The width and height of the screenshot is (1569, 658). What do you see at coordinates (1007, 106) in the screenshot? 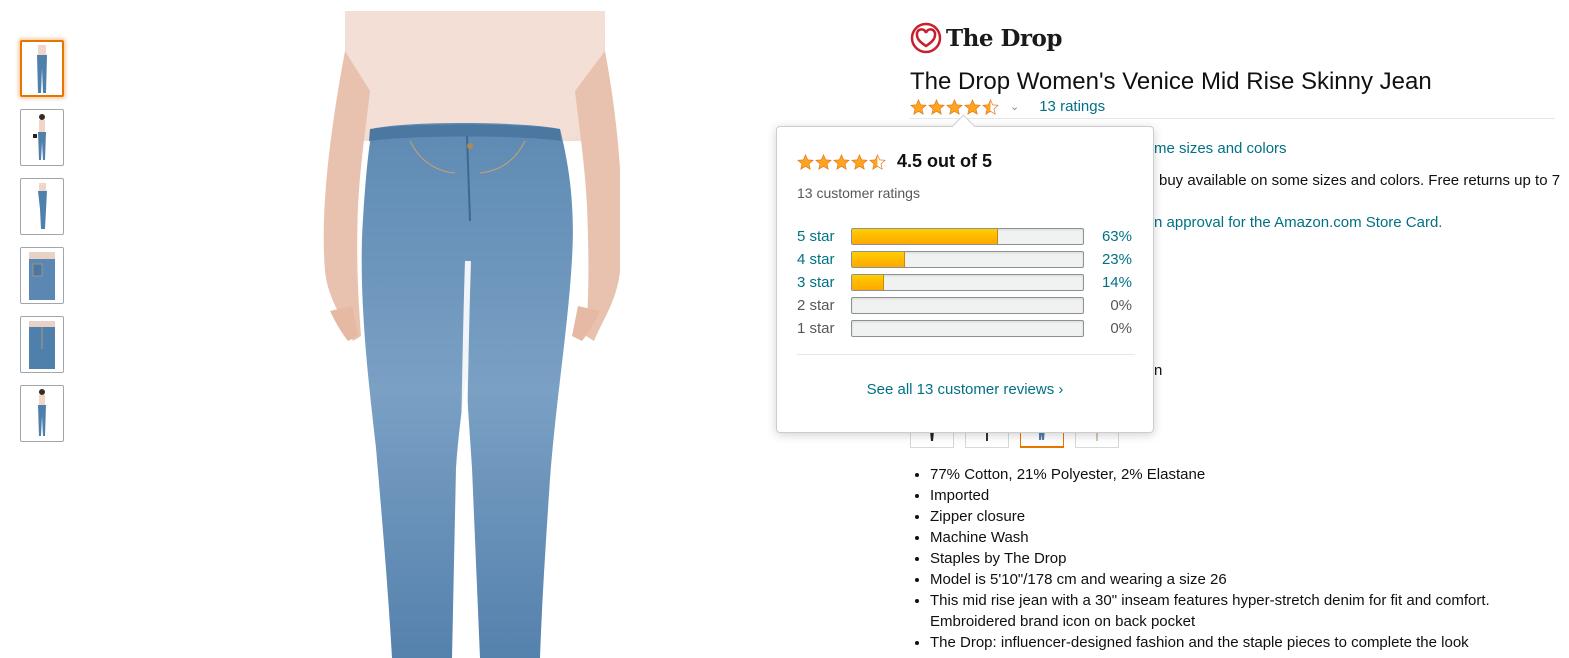
I see `rating-summary: ⌄ 13 ratings` at bounding box center [1007, 106].